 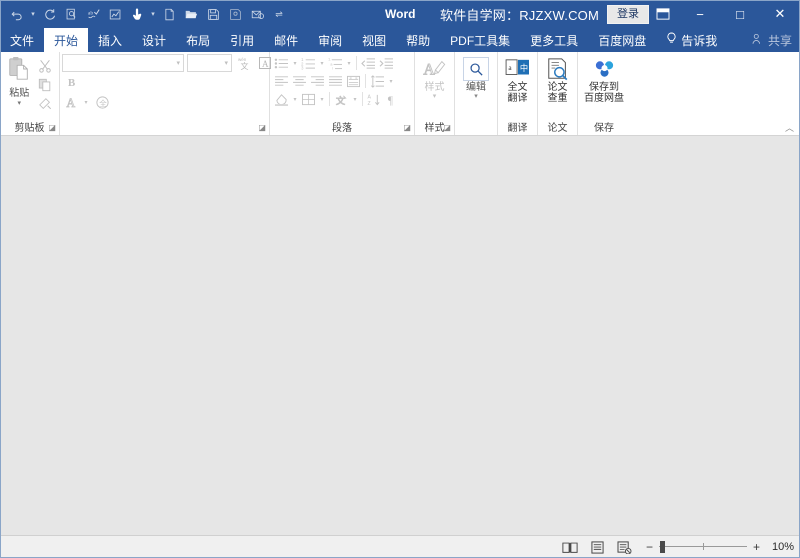 What do you see at coordinates (281, 81) in the screenshot?
I see `align-left-icon` at bounding box center [281, 81].